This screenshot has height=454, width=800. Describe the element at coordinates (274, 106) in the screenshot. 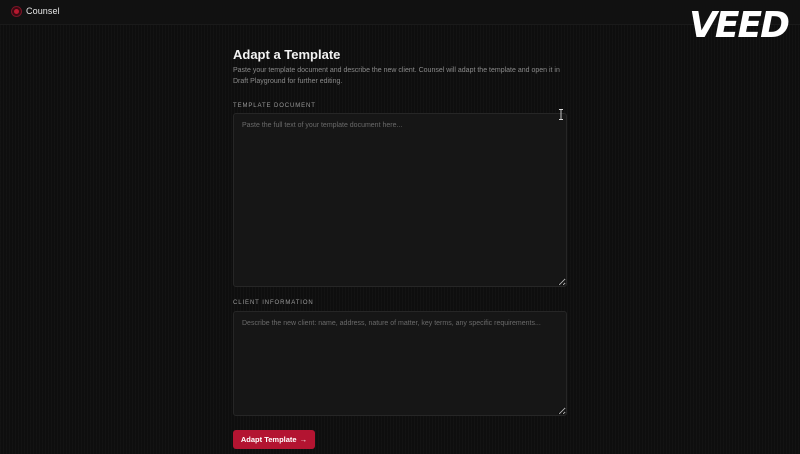

I see `template-document-label: Template Document` at that location.